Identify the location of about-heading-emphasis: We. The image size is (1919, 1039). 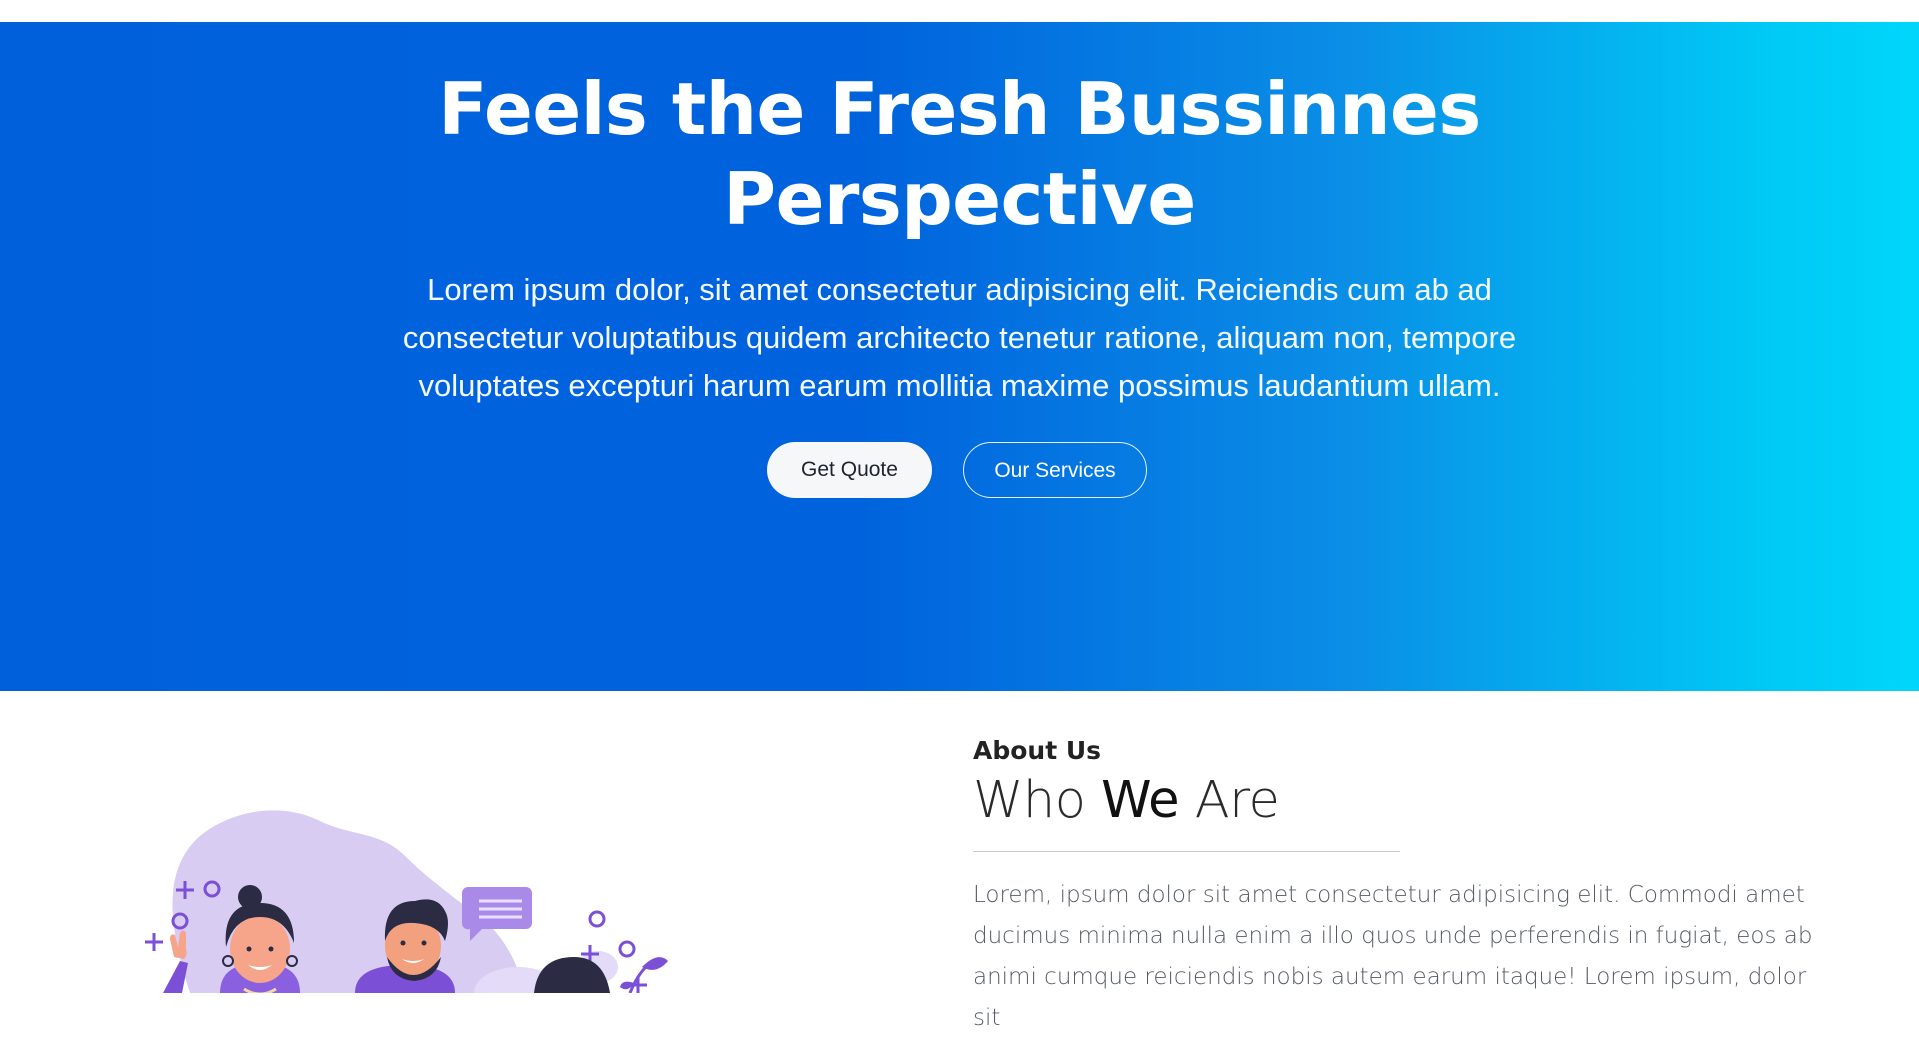
(1140, 800).